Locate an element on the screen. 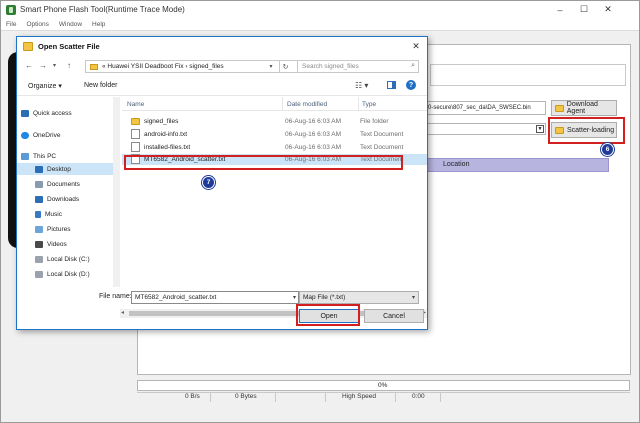 This screenshot has width=640, height=423. nav-desktop: Desktop is located at coordinates (67, 169).